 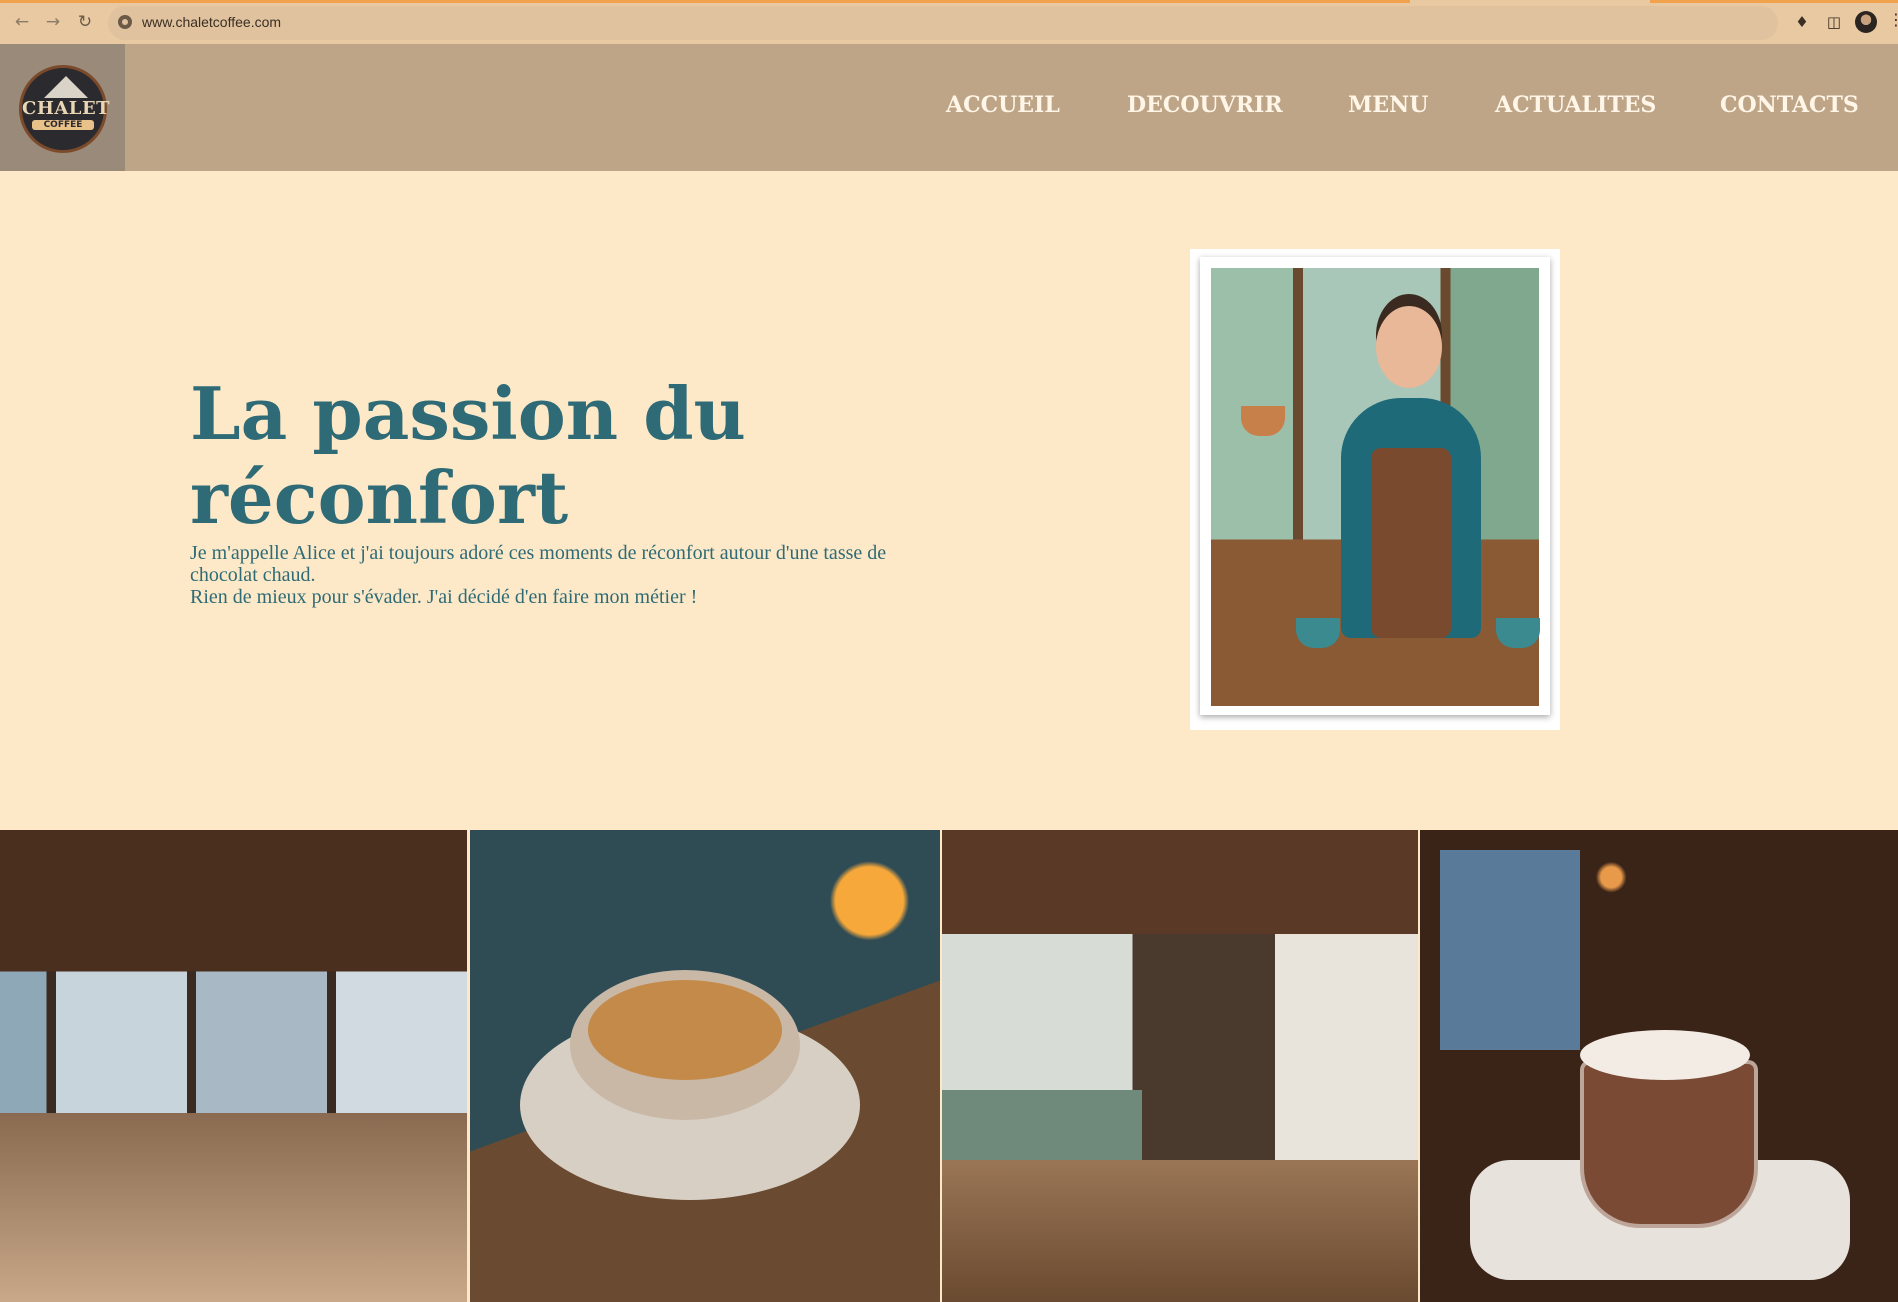 What do you see at coordinates (1893, 19) in the screenshot?
I see `kebab-menu-icon: ⋮` at bounding box center [1893, 19].